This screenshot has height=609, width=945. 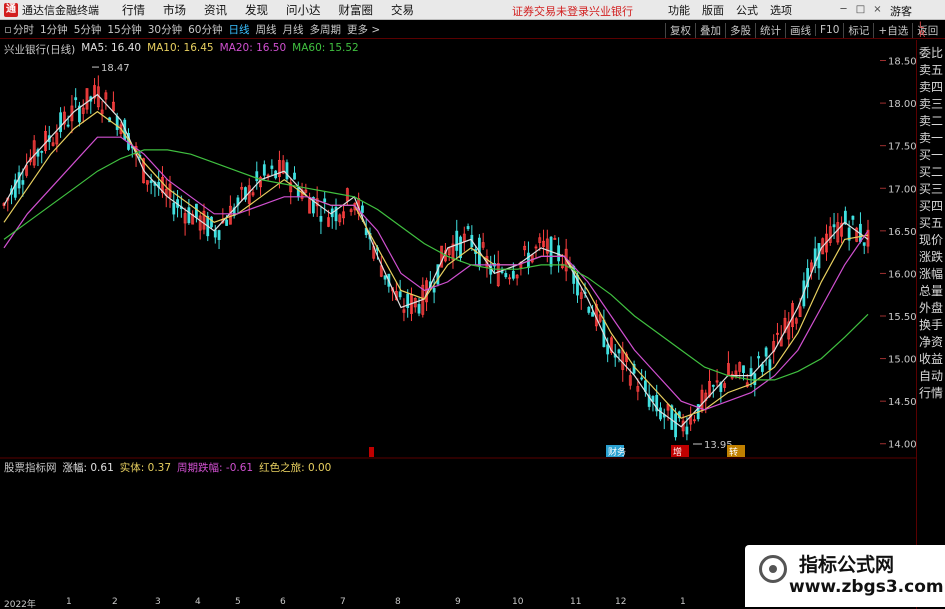 I want to click on tab-more: 更多 >, so click(x=363, y=29).